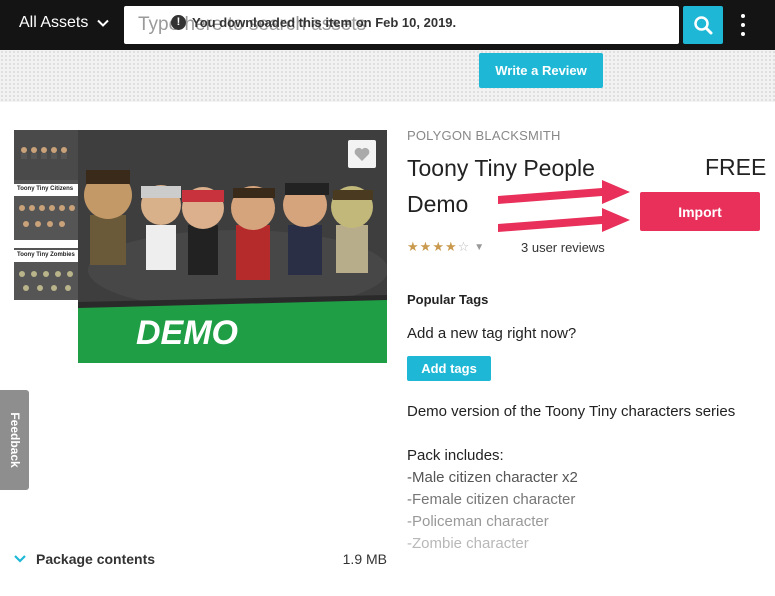 The height and width of the screenshot is (596, 775). Describe the element at coordinates (54, 22) in the screenshot. I see `assets-dropdown-label: All Assets` at that location.